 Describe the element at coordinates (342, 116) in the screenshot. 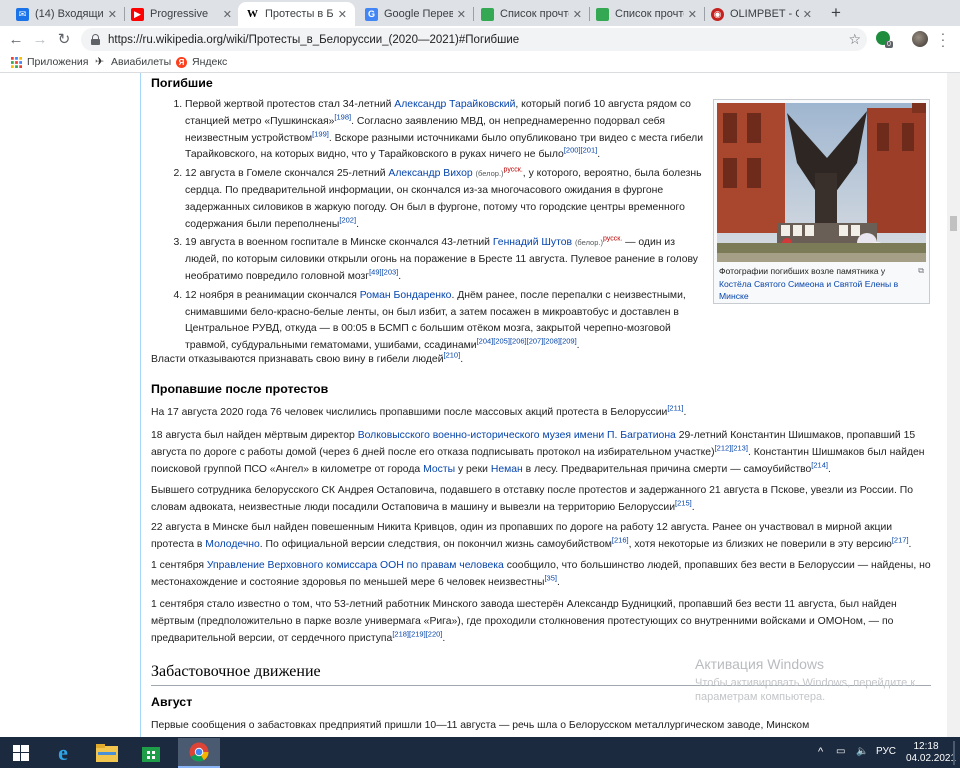

I see `reference-link: [198]` at that location.